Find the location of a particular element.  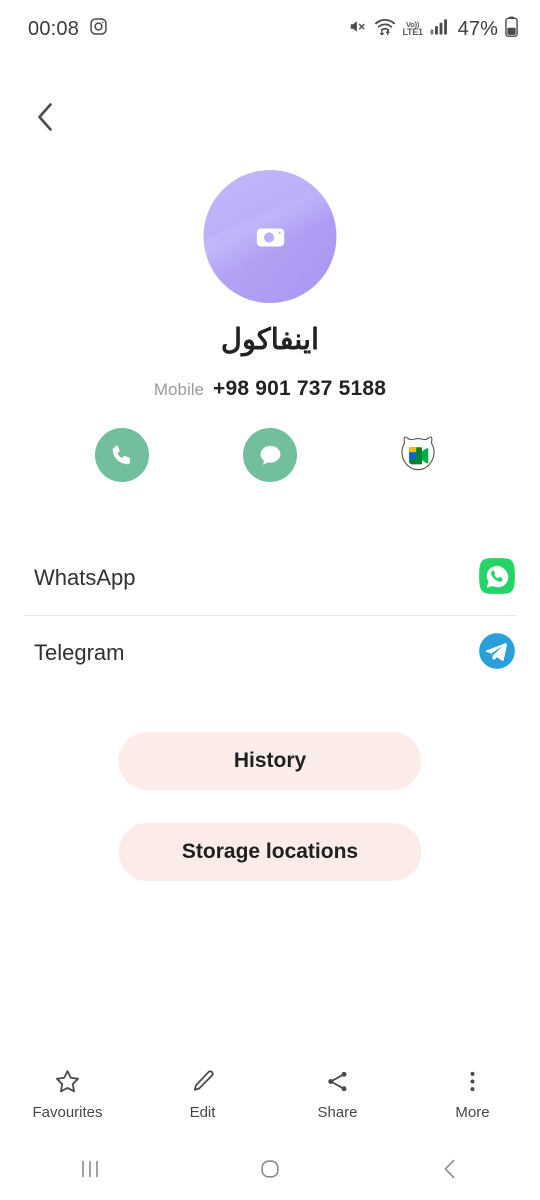

volte-icon: Vo)) LTE1 is located at coordinates (412, 28).